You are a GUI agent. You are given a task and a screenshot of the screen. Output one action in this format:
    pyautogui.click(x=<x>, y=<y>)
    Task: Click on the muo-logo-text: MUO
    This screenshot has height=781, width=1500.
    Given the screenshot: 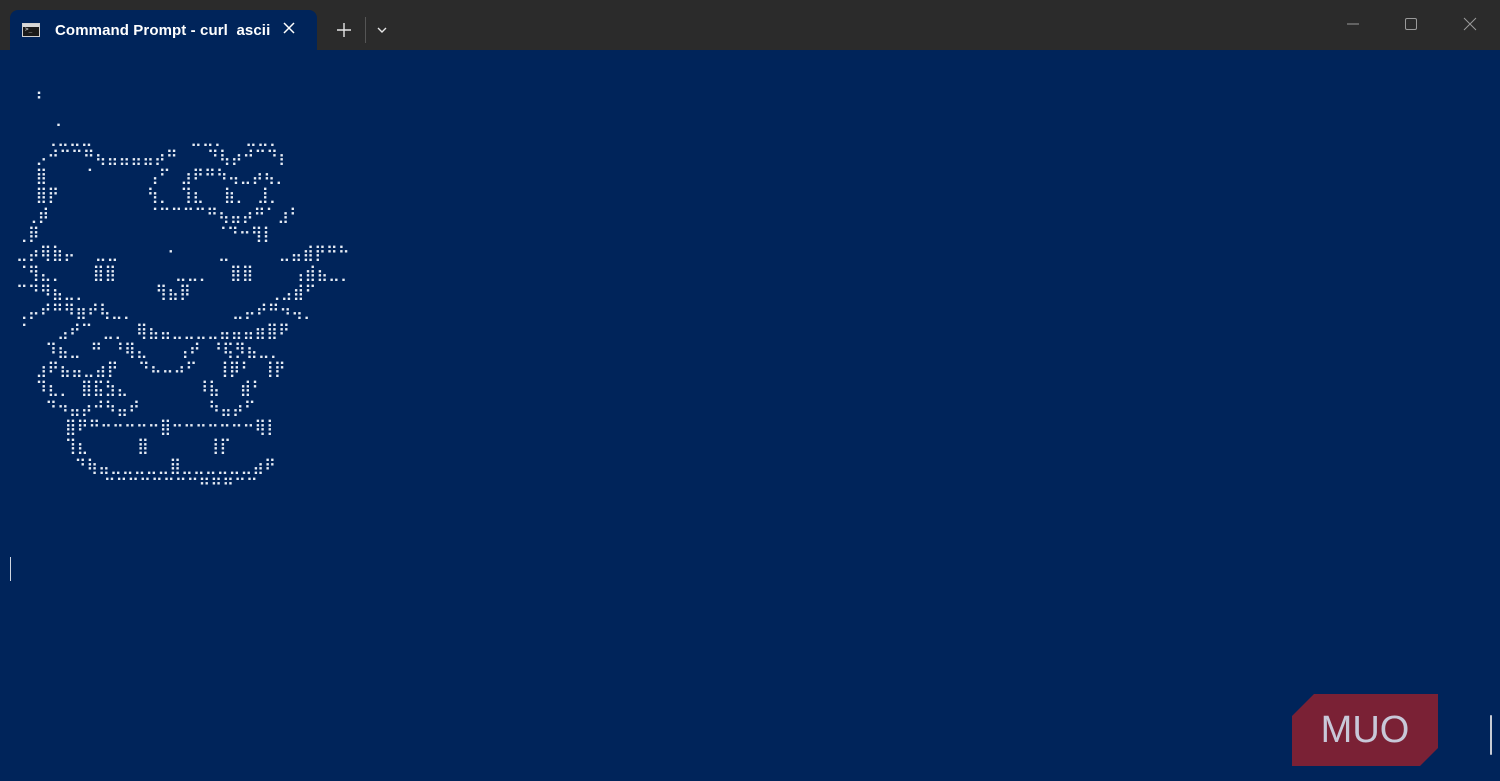 What is the action you would take?
    pyautogui.click(x=1365, y=730)
    